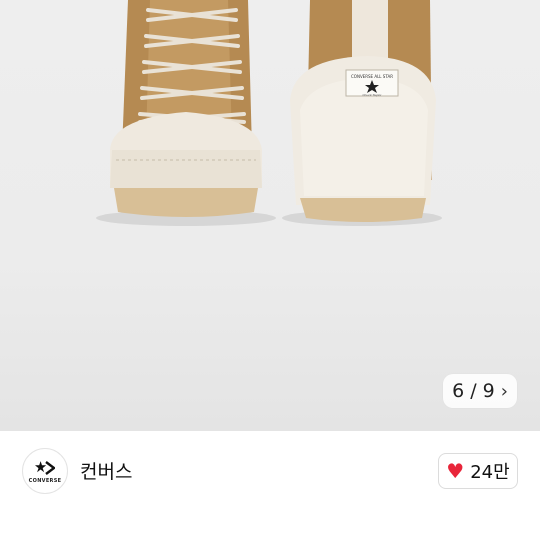  I want to click on brand-name: 컨버스, so click(106, 470).